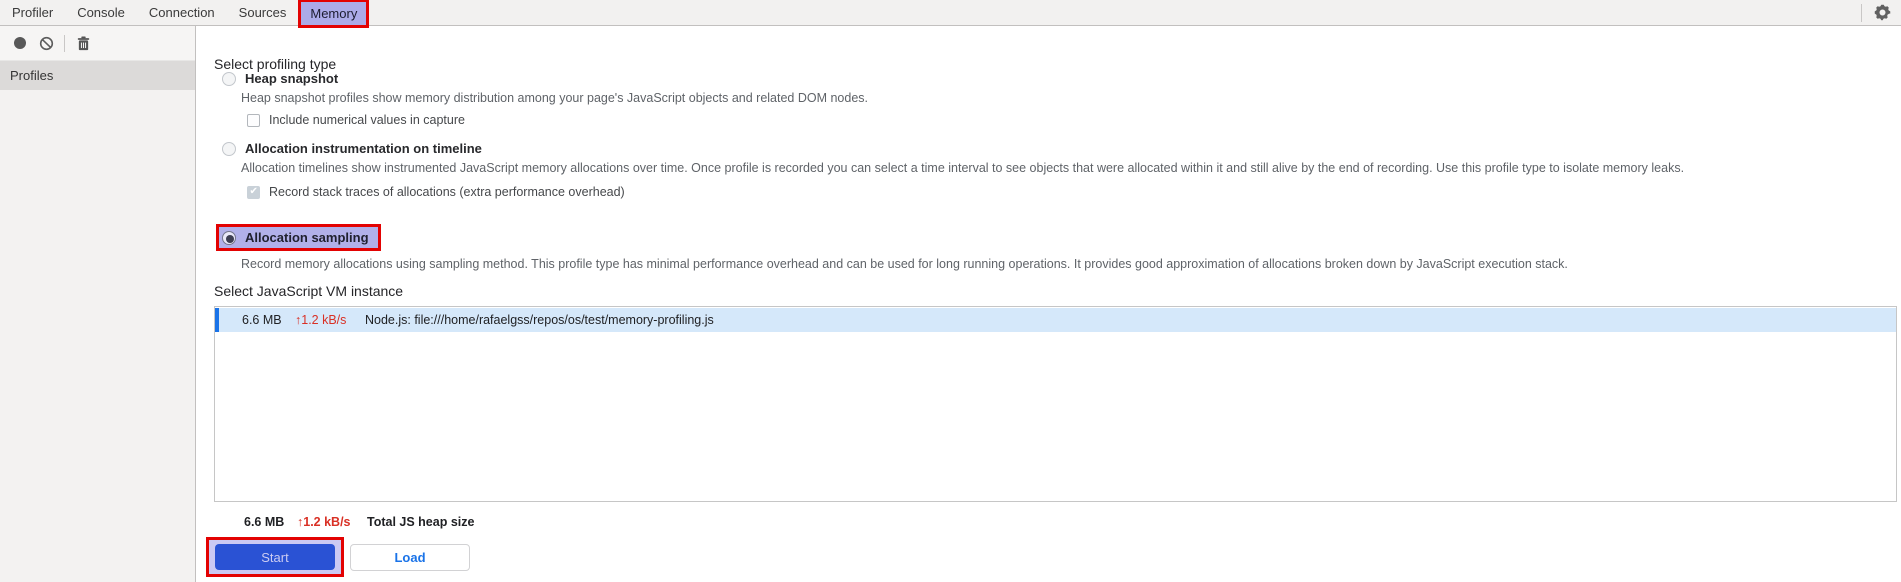 The height and width of the screenshot is (582, 1901). What do you see at coordinates (334, 14) in the screenshot?
I see `tab-memory: Memory` at bounding box center [334, 14].